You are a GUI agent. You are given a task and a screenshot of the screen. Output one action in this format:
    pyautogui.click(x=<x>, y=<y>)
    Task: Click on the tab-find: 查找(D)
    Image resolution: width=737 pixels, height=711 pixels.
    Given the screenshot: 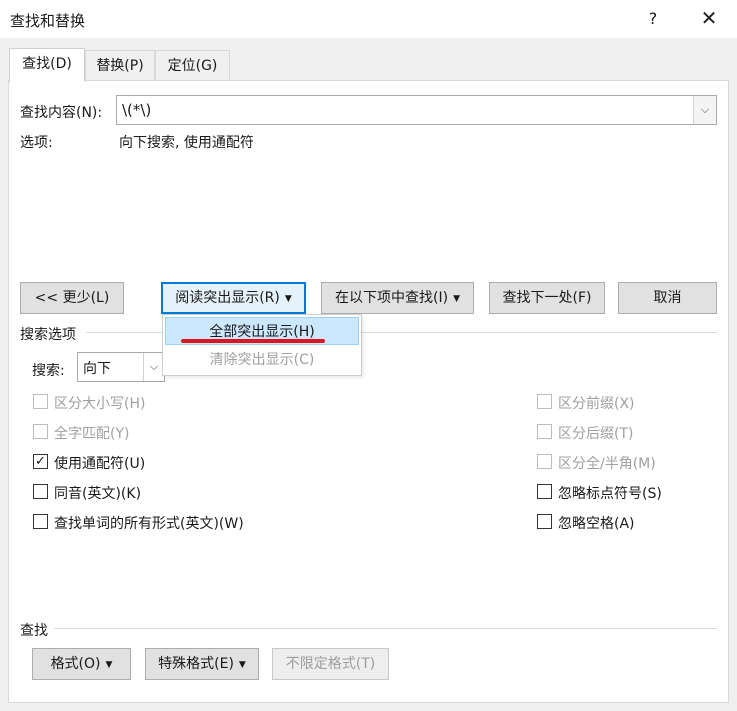 What is the action you would take?
    pyautogui.click(x=47, y=65)
    